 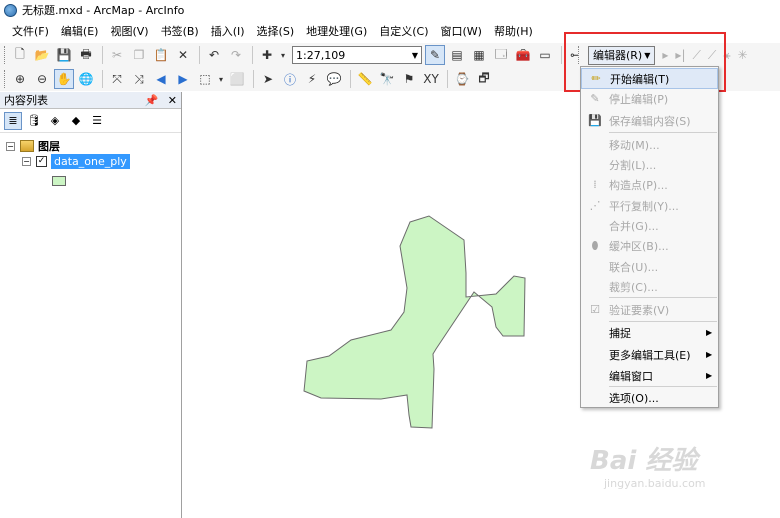 I want to click on add-data-icon: ✚, so click(x=267, y=55).